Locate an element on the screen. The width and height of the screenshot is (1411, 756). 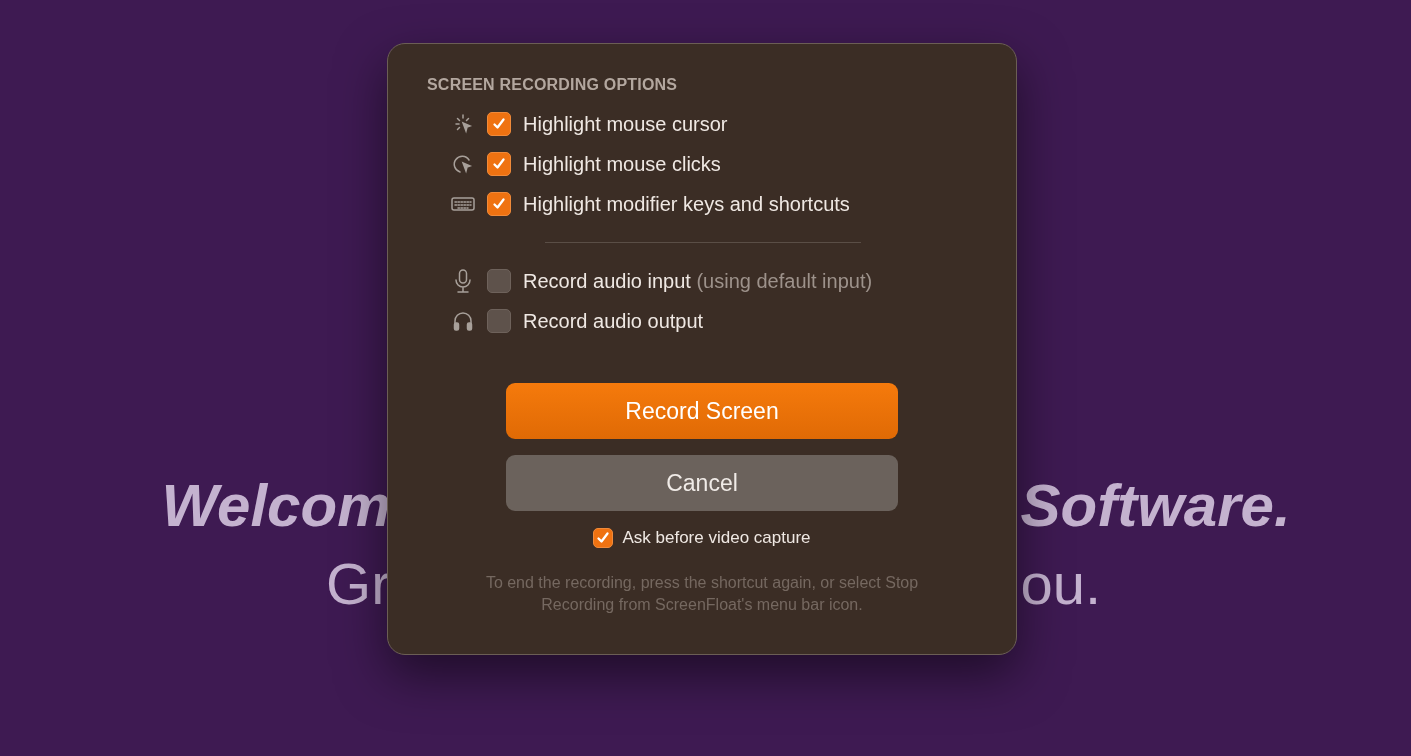
option-label: Highlight mouse clicks is located at coordinates (622, 164).